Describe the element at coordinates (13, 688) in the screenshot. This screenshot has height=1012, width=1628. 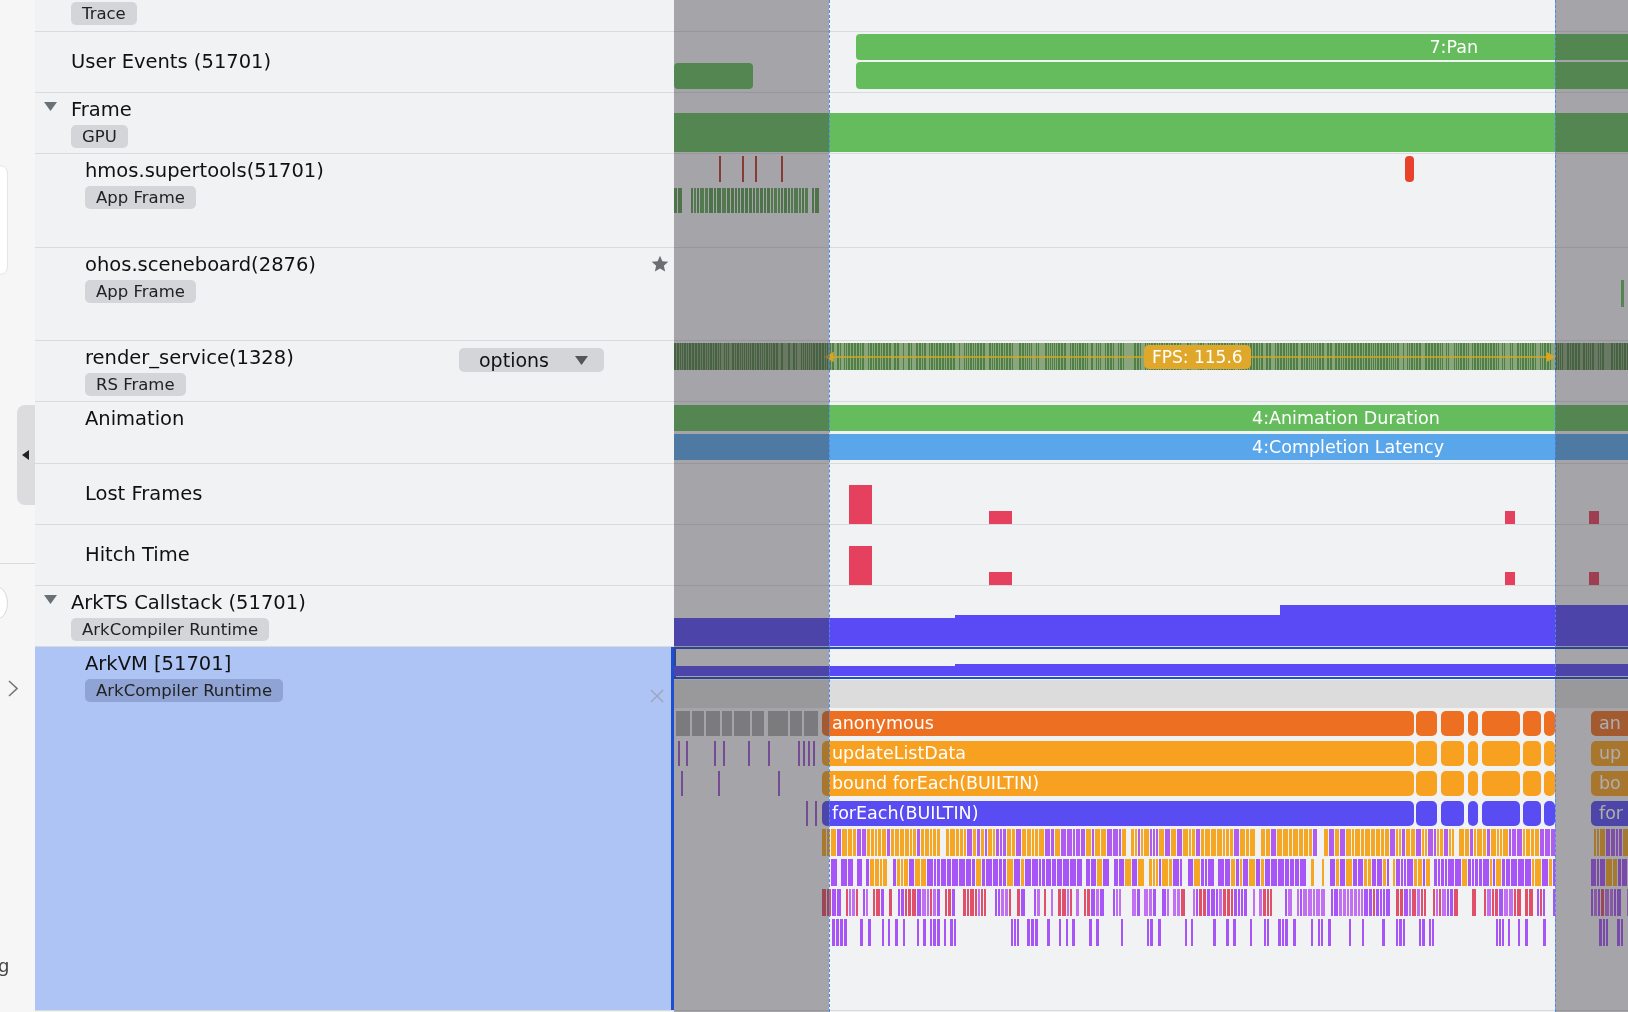
I see `chevron-right-icon` at that location.